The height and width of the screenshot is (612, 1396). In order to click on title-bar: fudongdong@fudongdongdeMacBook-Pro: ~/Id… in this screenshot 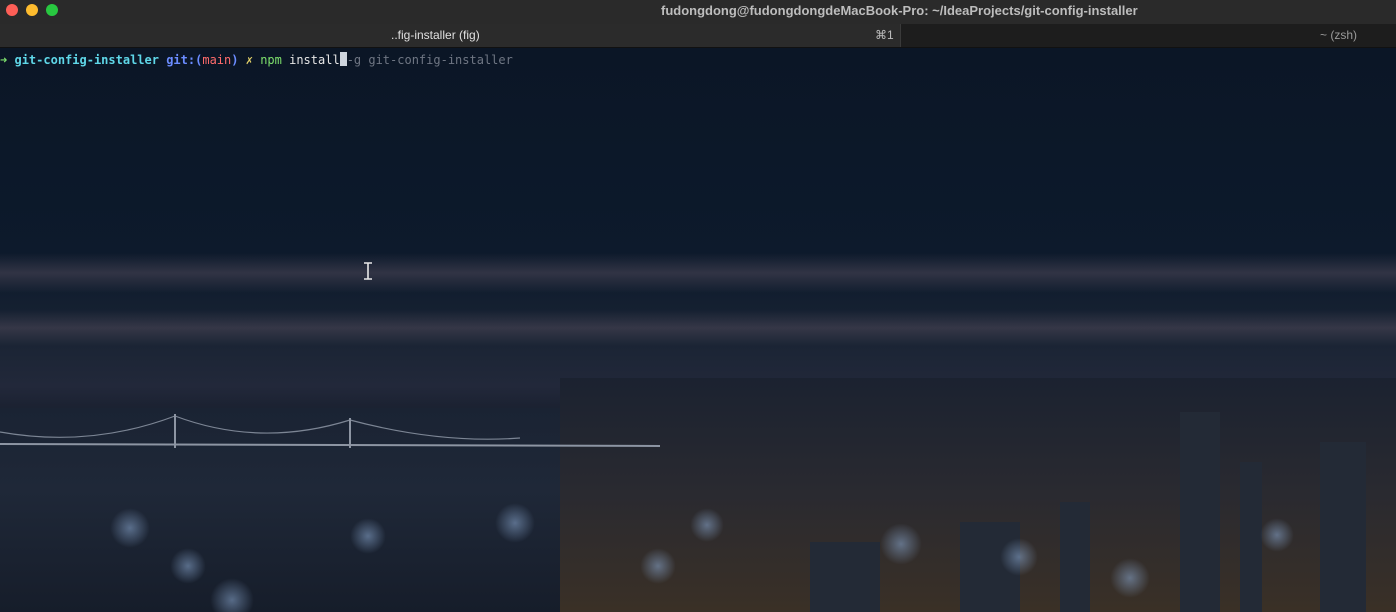, I will do `click(698, 12)`.